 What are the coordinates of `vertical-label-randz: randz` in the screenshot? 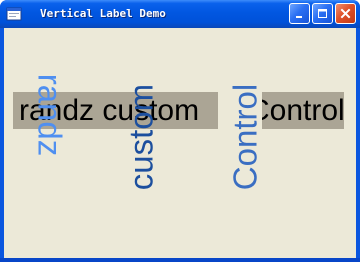 It's located at (50, 115).